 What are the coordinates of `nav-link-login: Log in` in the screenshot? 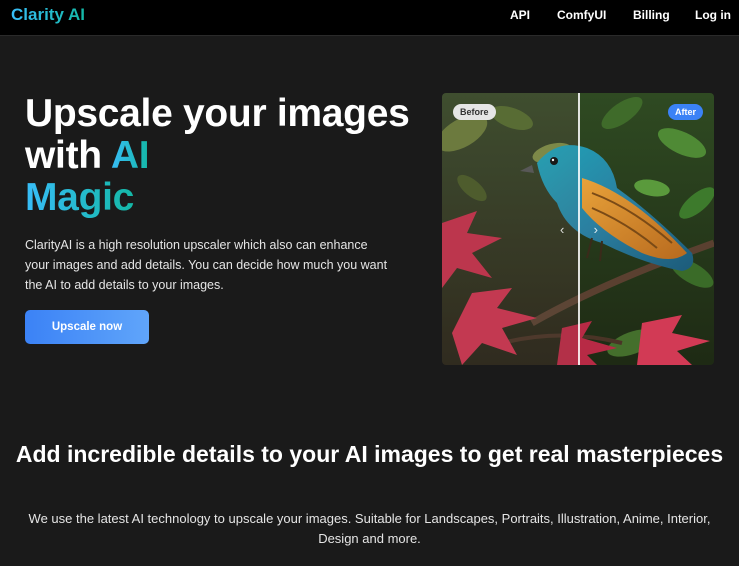 It's located at (713, 15).